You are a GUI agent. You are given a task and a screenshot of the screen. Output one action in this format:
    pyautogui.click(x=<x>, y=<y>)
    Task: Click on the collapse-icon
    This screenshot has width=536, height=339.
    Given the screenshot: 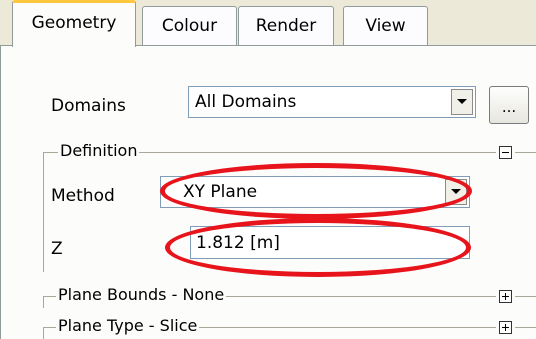 What is the action you would take?
    pyautogui.click(x=505, y=152)
    